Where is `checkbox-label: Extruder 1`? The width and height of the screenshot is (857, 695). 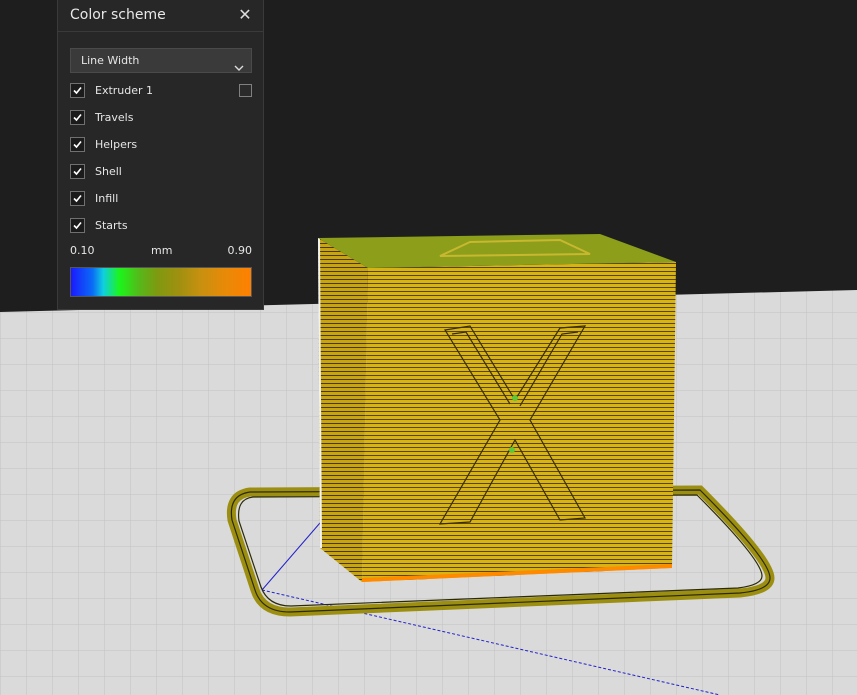
checkbox-label: Extruder 1 is located at coordinates (124, 90).